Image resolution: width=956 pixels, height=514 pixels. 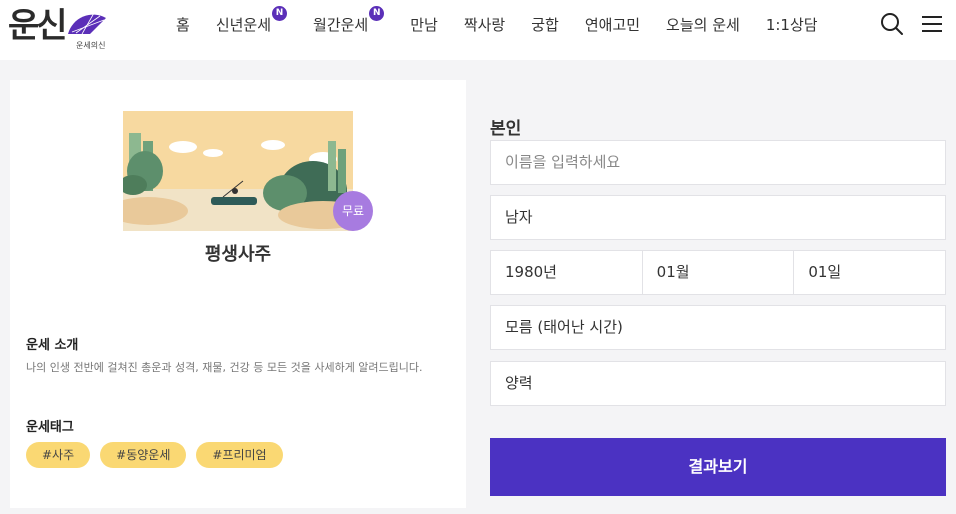 I want to click on fan-icon, so click(x=87, y=23).